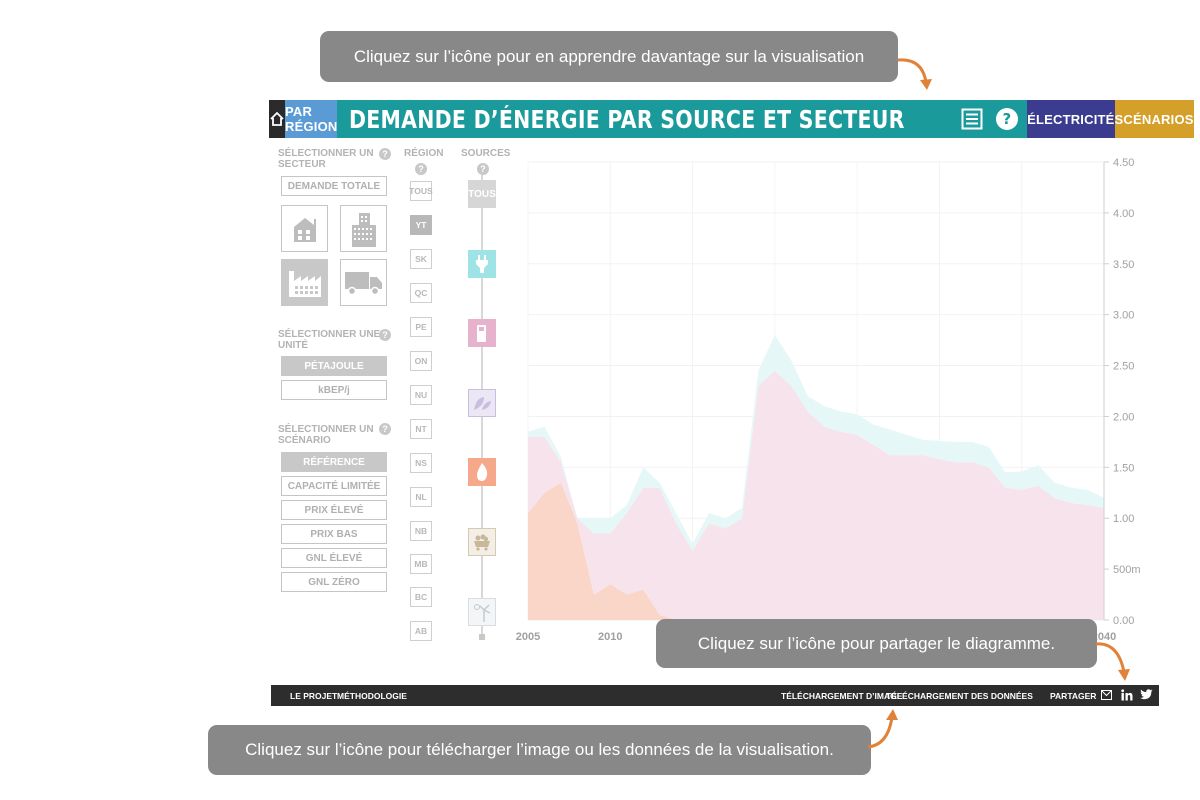  I want to click on data-download-link: TÉLÉCHARGEMENT DES DONNÉES, so click(959, 696).